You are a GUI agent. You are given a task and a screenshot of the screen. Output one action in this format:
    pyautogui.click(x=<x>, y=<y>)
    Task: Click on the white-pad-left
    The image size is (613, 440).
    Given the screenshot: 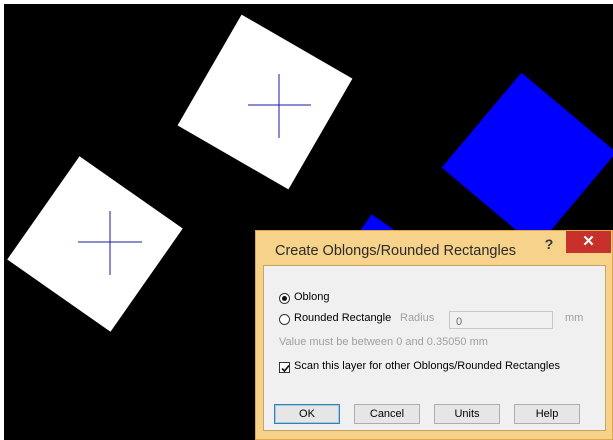 What is the action you would take?
    pyautogui.click(x=95, y=244)
    